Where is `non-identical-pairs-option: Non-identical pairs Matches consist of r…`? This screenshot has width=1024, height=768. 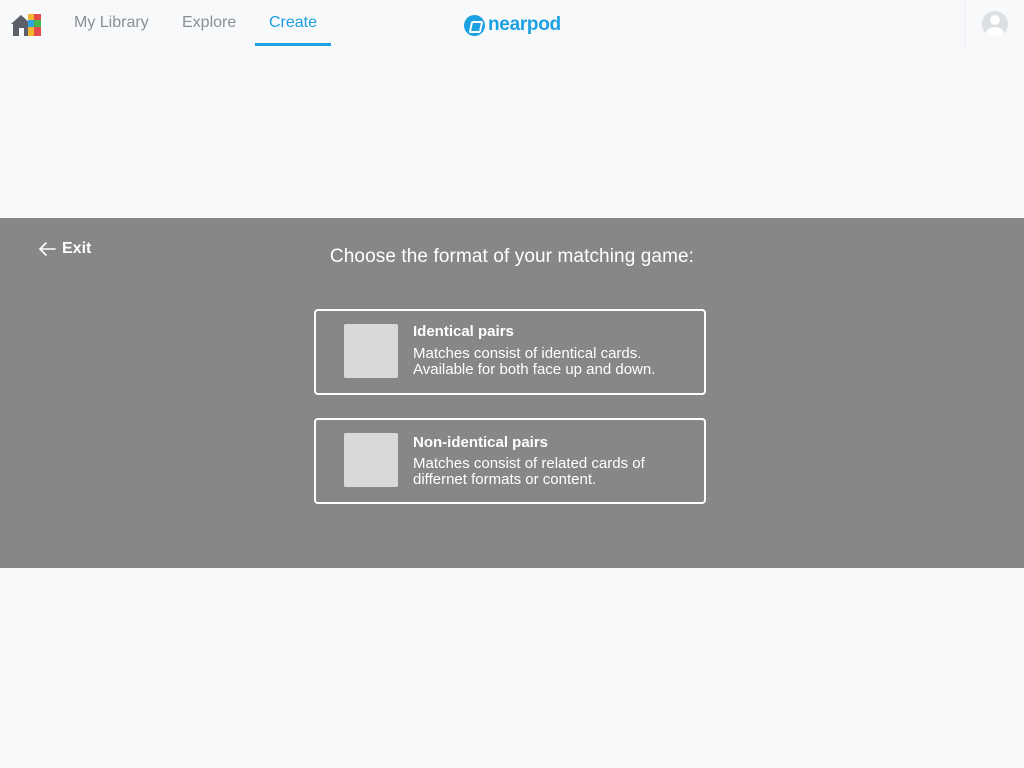 non-identical-pairs-option: Non-identical pairs Matches consist of r… is located at coordinates (510, 461).